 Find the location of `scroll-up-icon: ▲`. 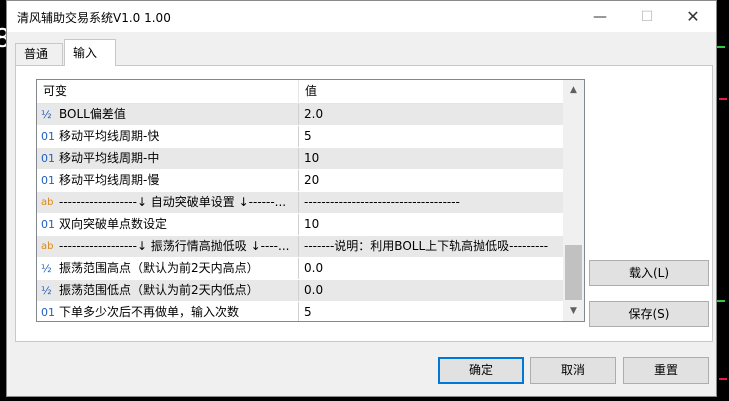

scroll-up-icon: ▲ is located at coordinates (573, 90).